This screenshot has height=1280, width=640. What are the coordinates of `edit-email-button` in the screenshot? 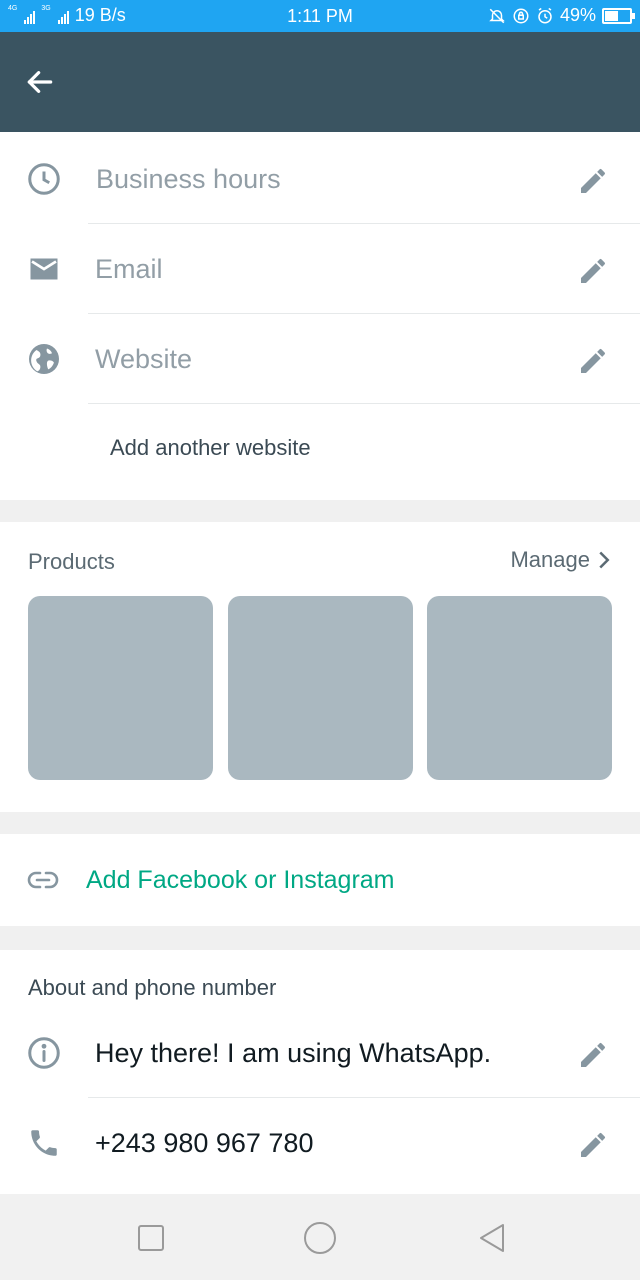 It's located at (593, 271).